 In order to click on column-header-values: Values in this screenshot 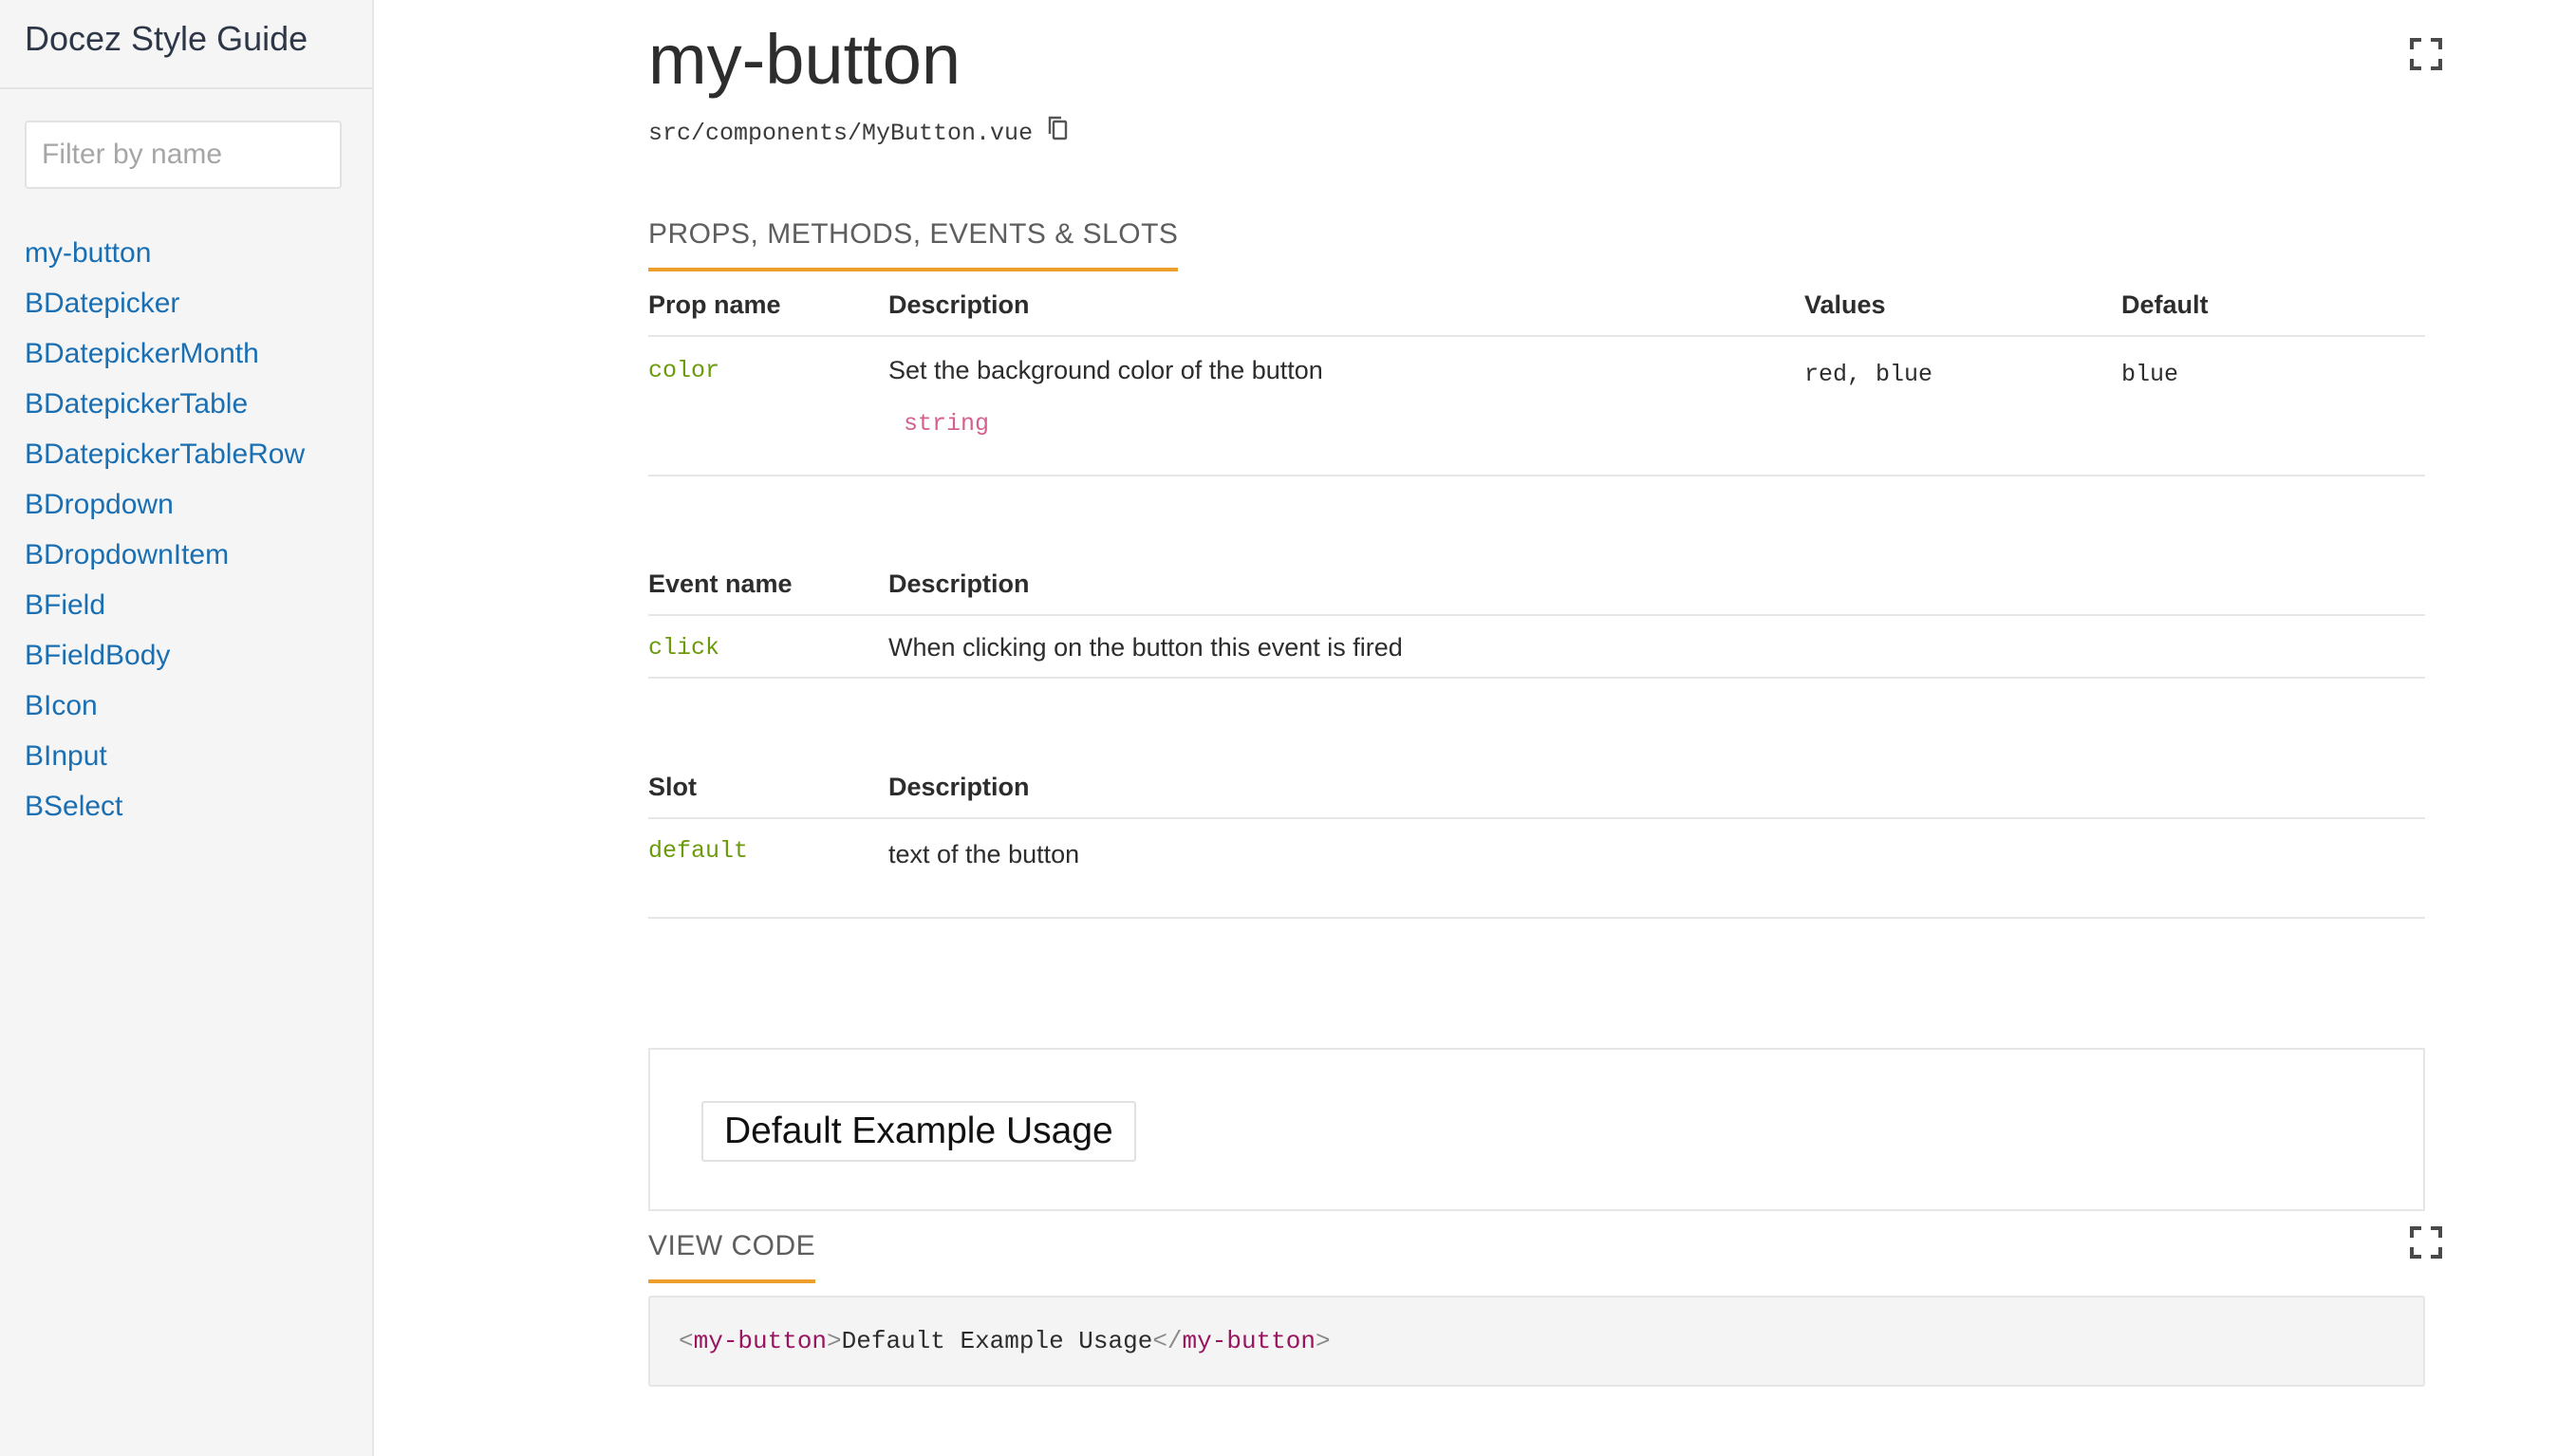, I will do `click(1962, 306)`.